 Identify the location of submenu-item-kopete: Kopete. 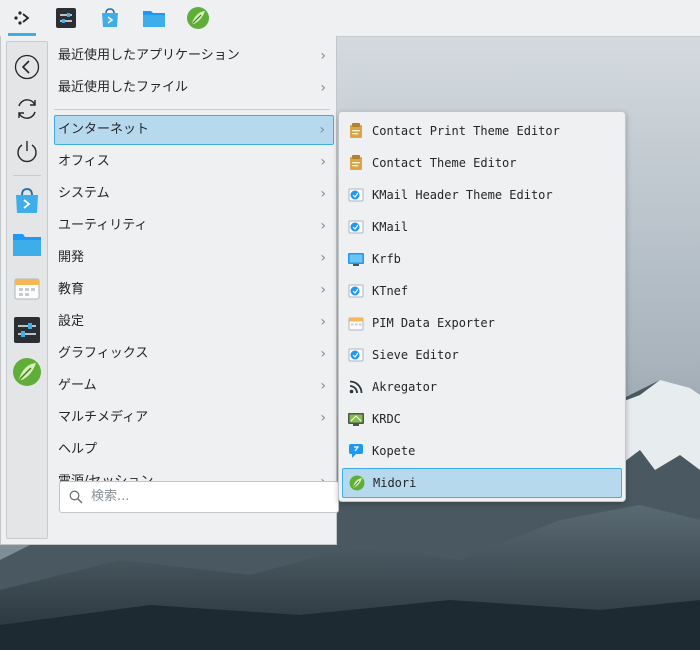
(482, 451).